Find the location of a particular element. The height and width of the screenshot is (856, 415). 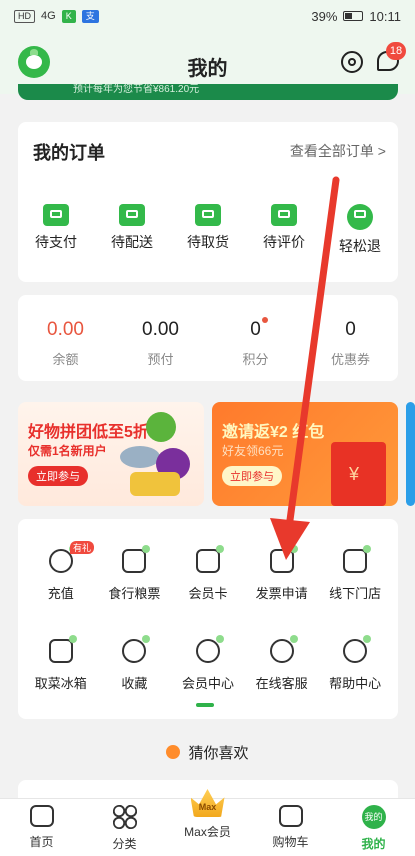

fridge-icon is located at coordinates (62, 649).